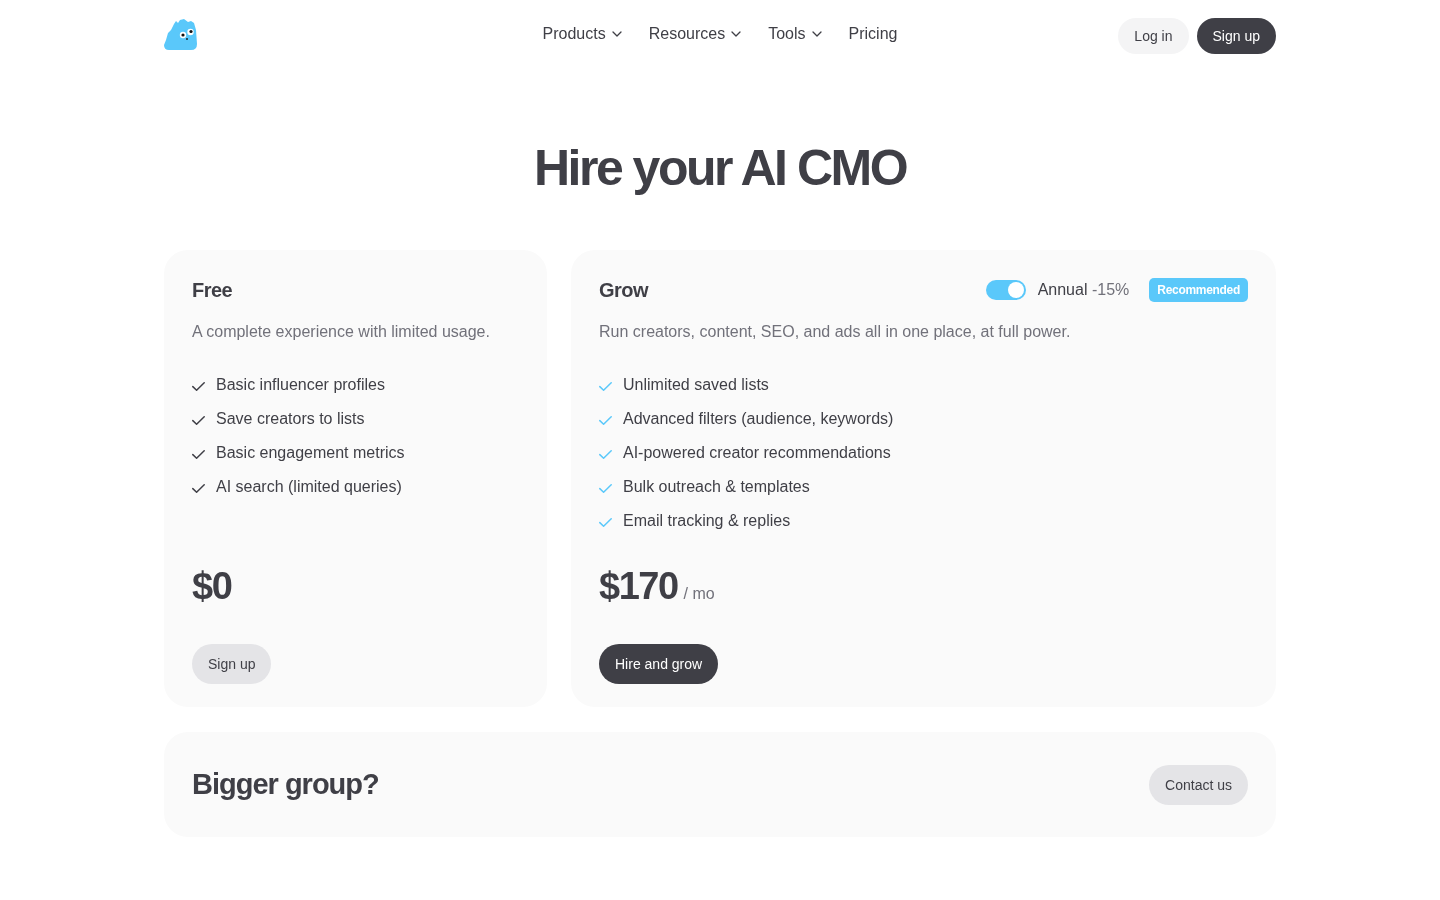 This screenshot has height=900, width=1440. Describe the element at coordinates (309, 487) in the screenshot. I see `feature-text: AI search (limited queries)` at that location.